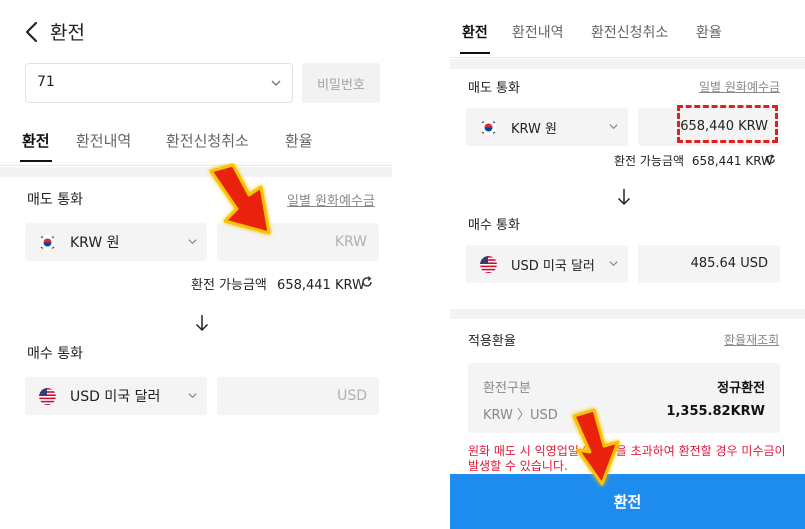  What do you see at coordinates (520, 415) in the screenshot?
I see `currency-pair-label: KRW 〉USD` at bounding box center [520, 415].